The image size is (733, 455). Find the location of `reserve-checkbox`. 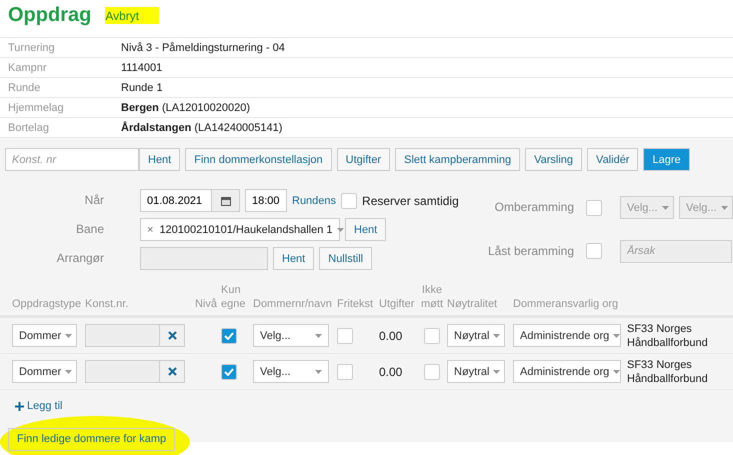

reserve-checkbox is located at coordinates (349, 200).